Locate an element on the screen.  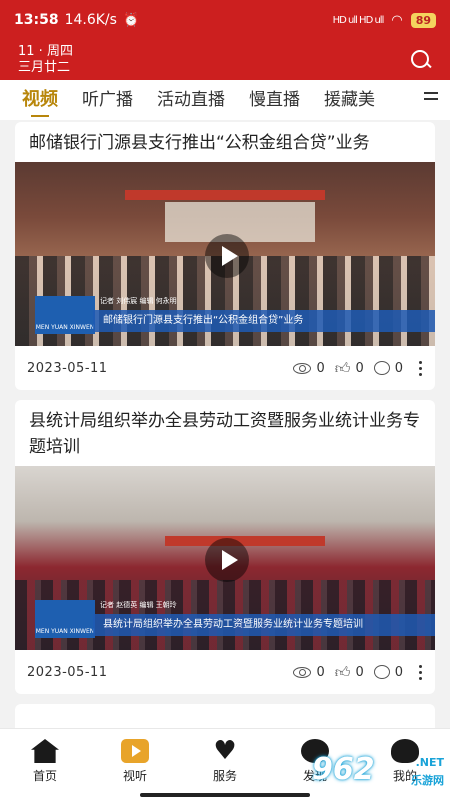
date-lunar: 三月廿二 is located at coordinates (44, 67).